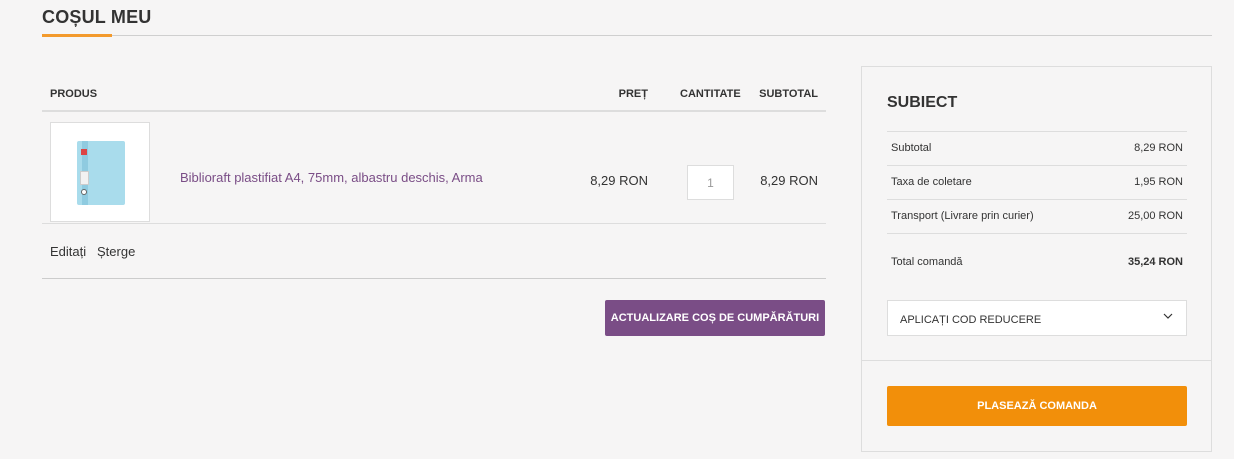 Image resolution: width=1234 pixels, height=459 pixels. I want to click on title-accent-bar, so click(77, 35).